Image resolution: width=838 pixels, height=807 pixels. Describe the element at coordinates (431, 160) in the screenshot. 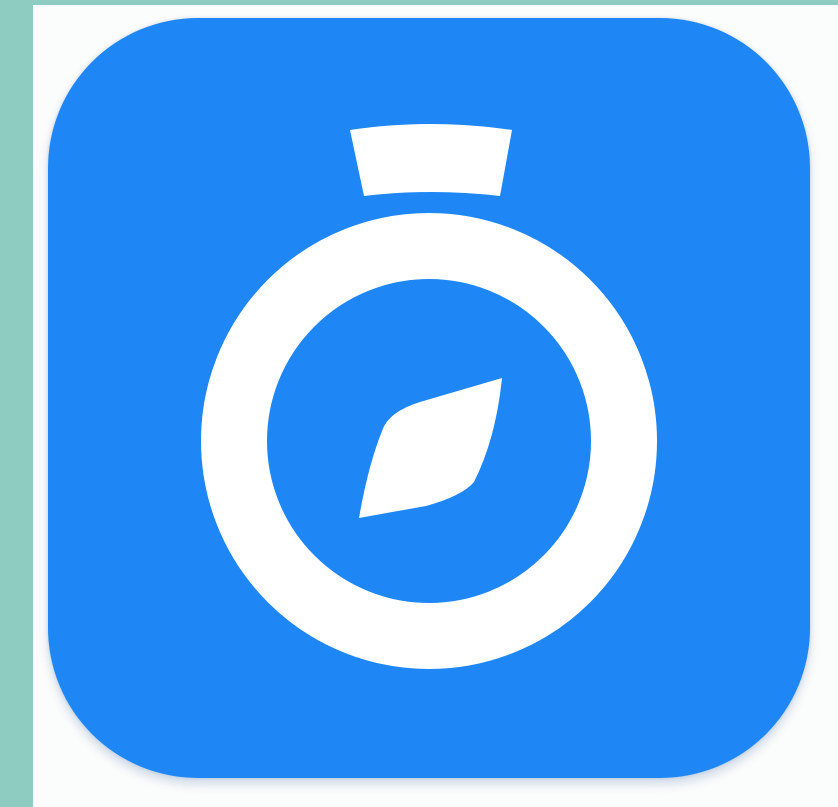

I see `stopwatch-crown-icon` at that location.